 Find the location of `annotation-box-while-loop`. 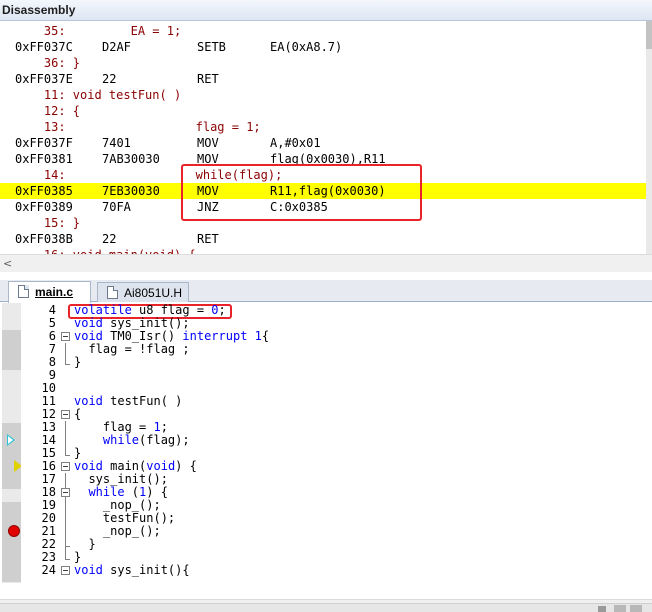

annotation-box-while-loop is located at coordinates (301, 192).